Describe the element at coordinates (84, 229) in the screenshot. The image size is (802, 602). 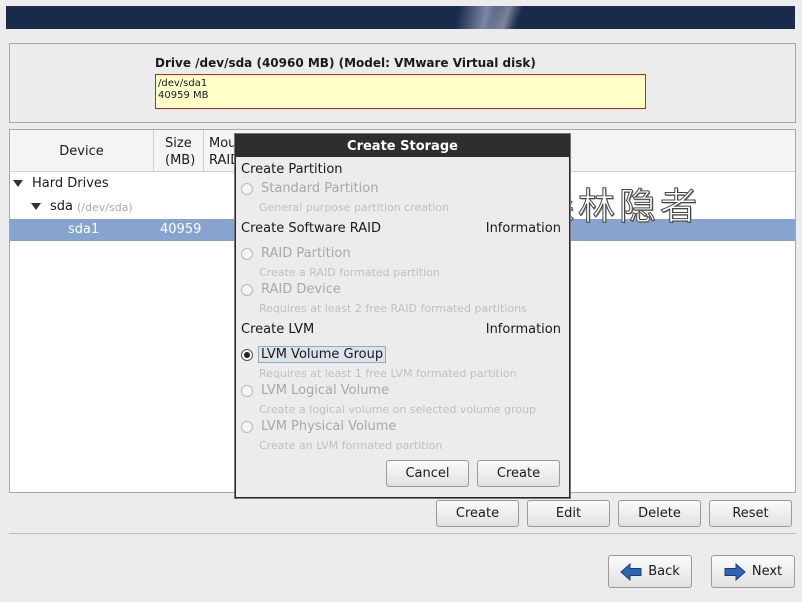
I see `tree-row-label: sda1` at that location.